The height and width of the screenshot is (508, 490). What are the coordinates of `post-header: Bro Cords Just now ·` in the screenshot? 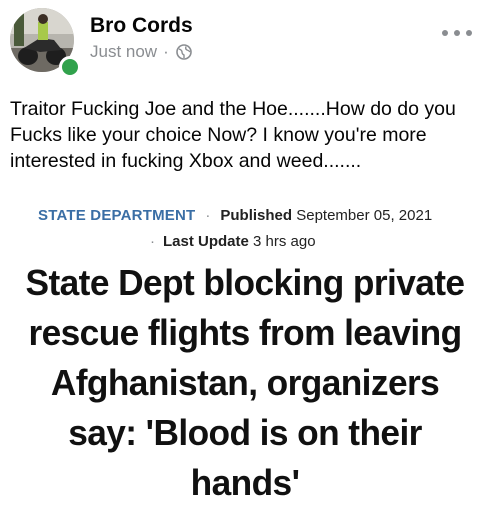 It's located at (245, 43).